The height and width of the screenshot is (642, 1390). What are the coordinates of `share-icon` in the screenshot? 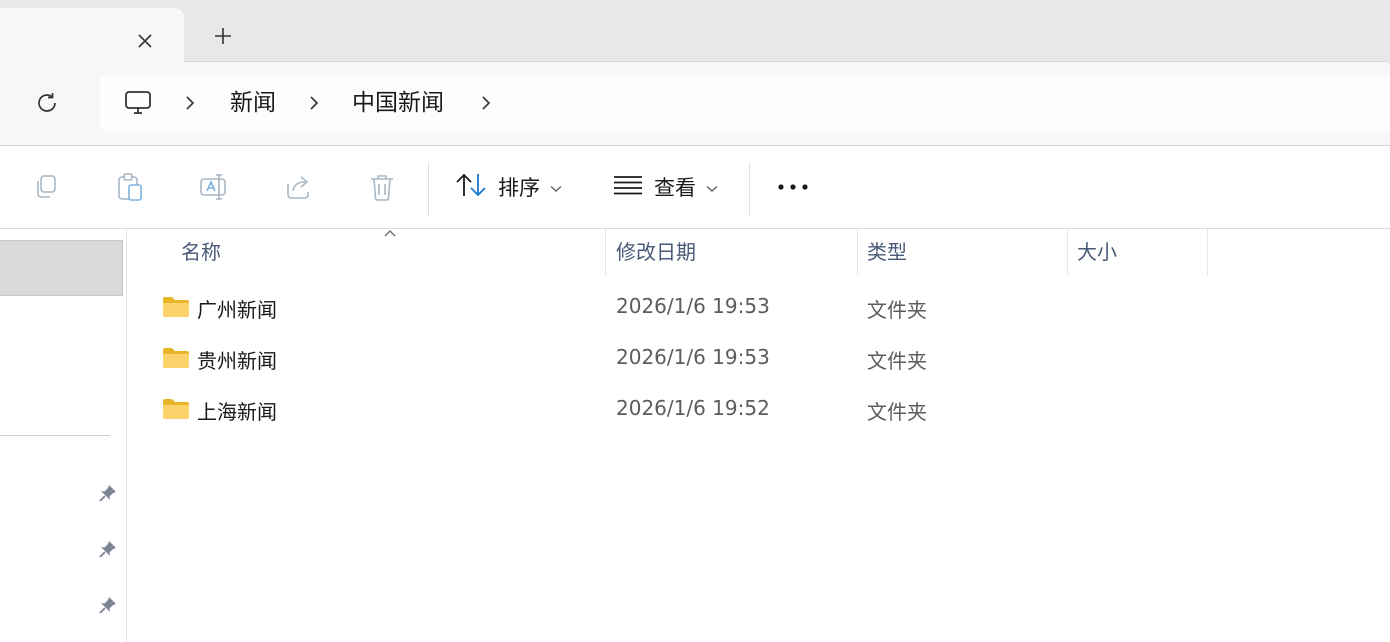 It's located at (298, 187).